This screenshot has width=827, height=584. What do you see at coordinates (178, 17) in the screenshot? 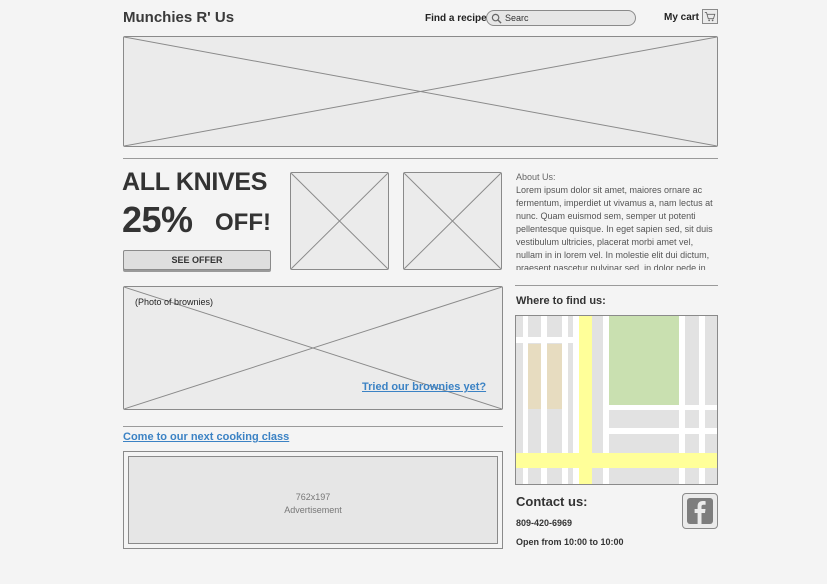
I see `site-logo: Munchies R' Us` at bounding box center [178, 17].